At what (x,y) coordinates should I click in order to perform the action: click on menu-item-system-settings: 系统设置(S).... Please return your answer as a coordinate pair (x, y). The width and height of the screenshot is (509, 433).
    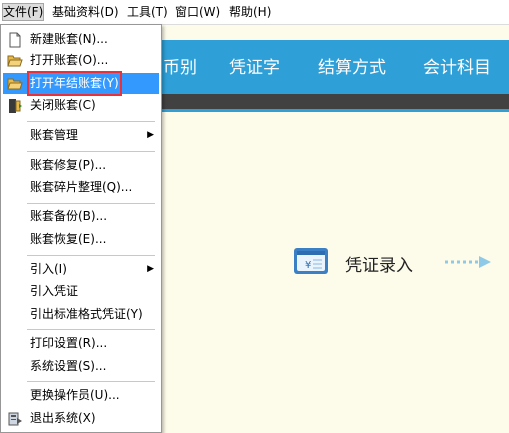
    Looking at the image, I should click on (81, 366).